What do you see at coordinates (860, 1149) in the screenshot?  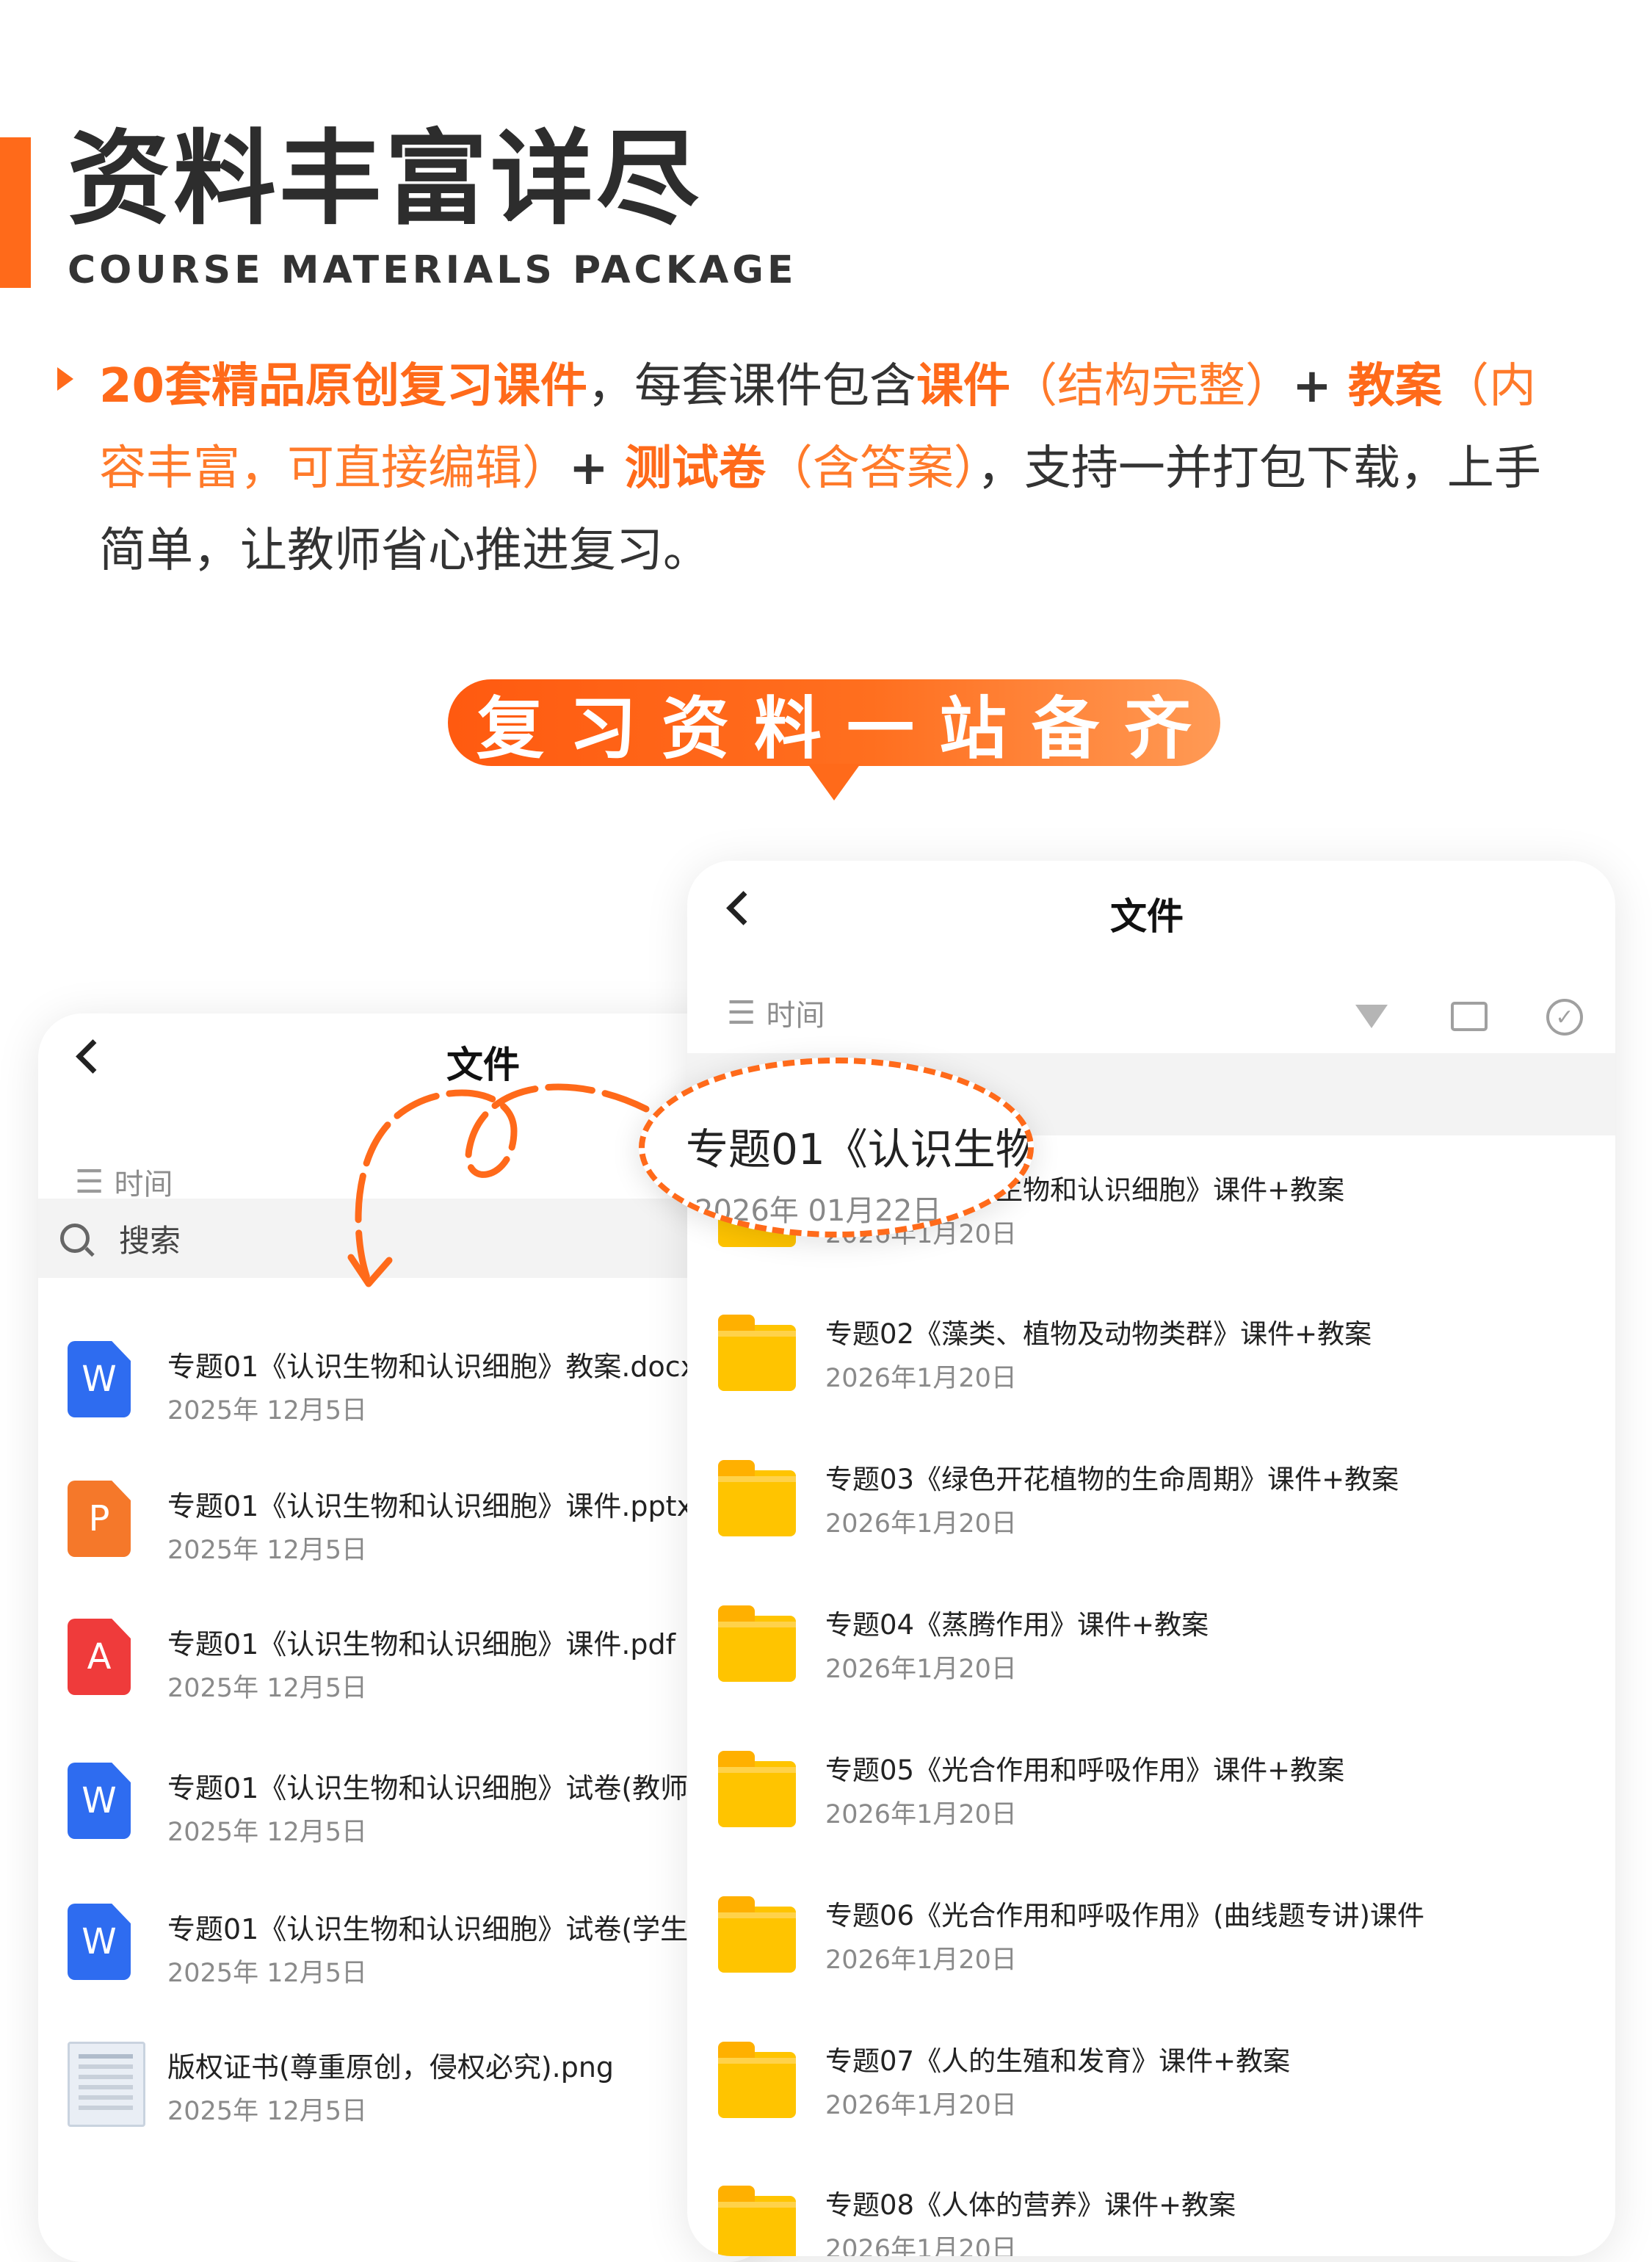 I see `zoom-title: 专题01《认识生物` at bounding box center [860, 1149].